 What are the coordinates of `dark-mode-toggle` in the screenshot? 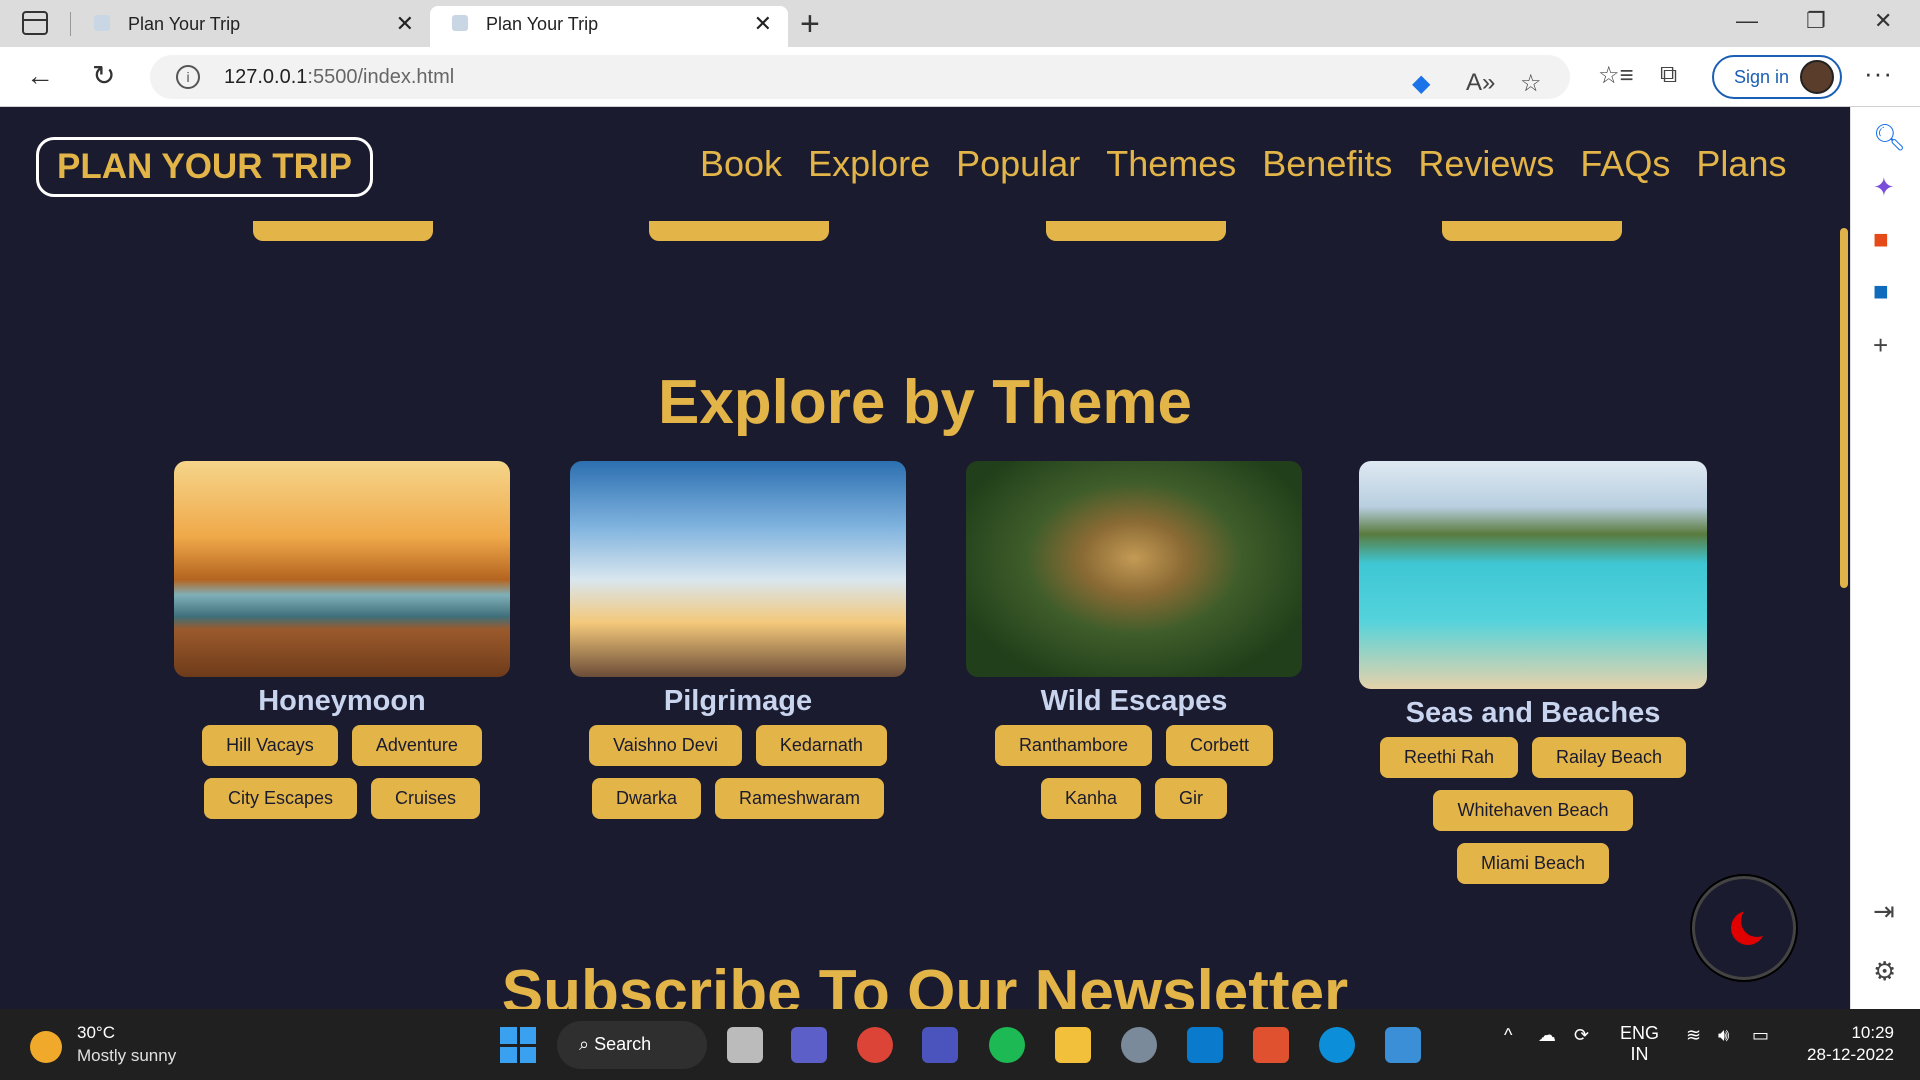 It's located at (1744, 928).